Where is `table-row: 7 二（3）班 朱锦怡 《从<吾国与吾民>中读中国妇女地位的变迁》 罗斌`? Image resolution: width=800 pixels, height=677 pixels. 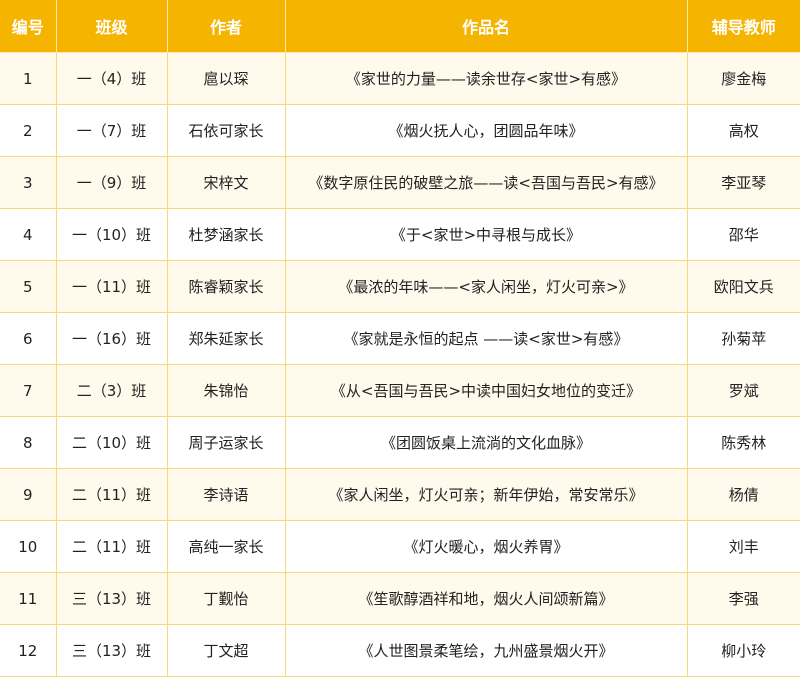
table-row: 7 二（3）班 朱锦怡 《从<吾国与吾民>中读中国妇女地位的变迁》 罗斌 is located at coordinates (400, 390).